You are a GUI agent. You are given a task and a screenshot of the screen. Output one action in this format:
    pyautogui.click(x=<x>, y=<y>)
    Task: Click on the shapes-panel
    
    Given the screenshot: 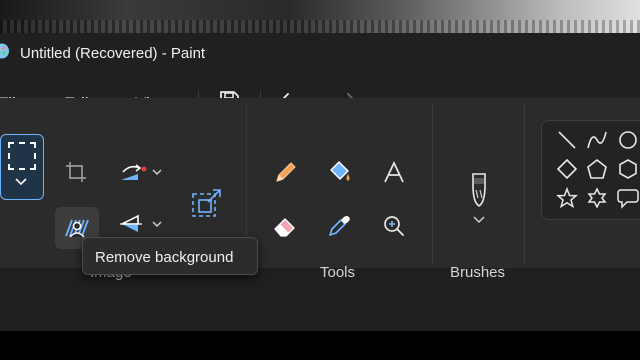 What is the action you would take?
    pyautogui.click(x=590, y=170)
    